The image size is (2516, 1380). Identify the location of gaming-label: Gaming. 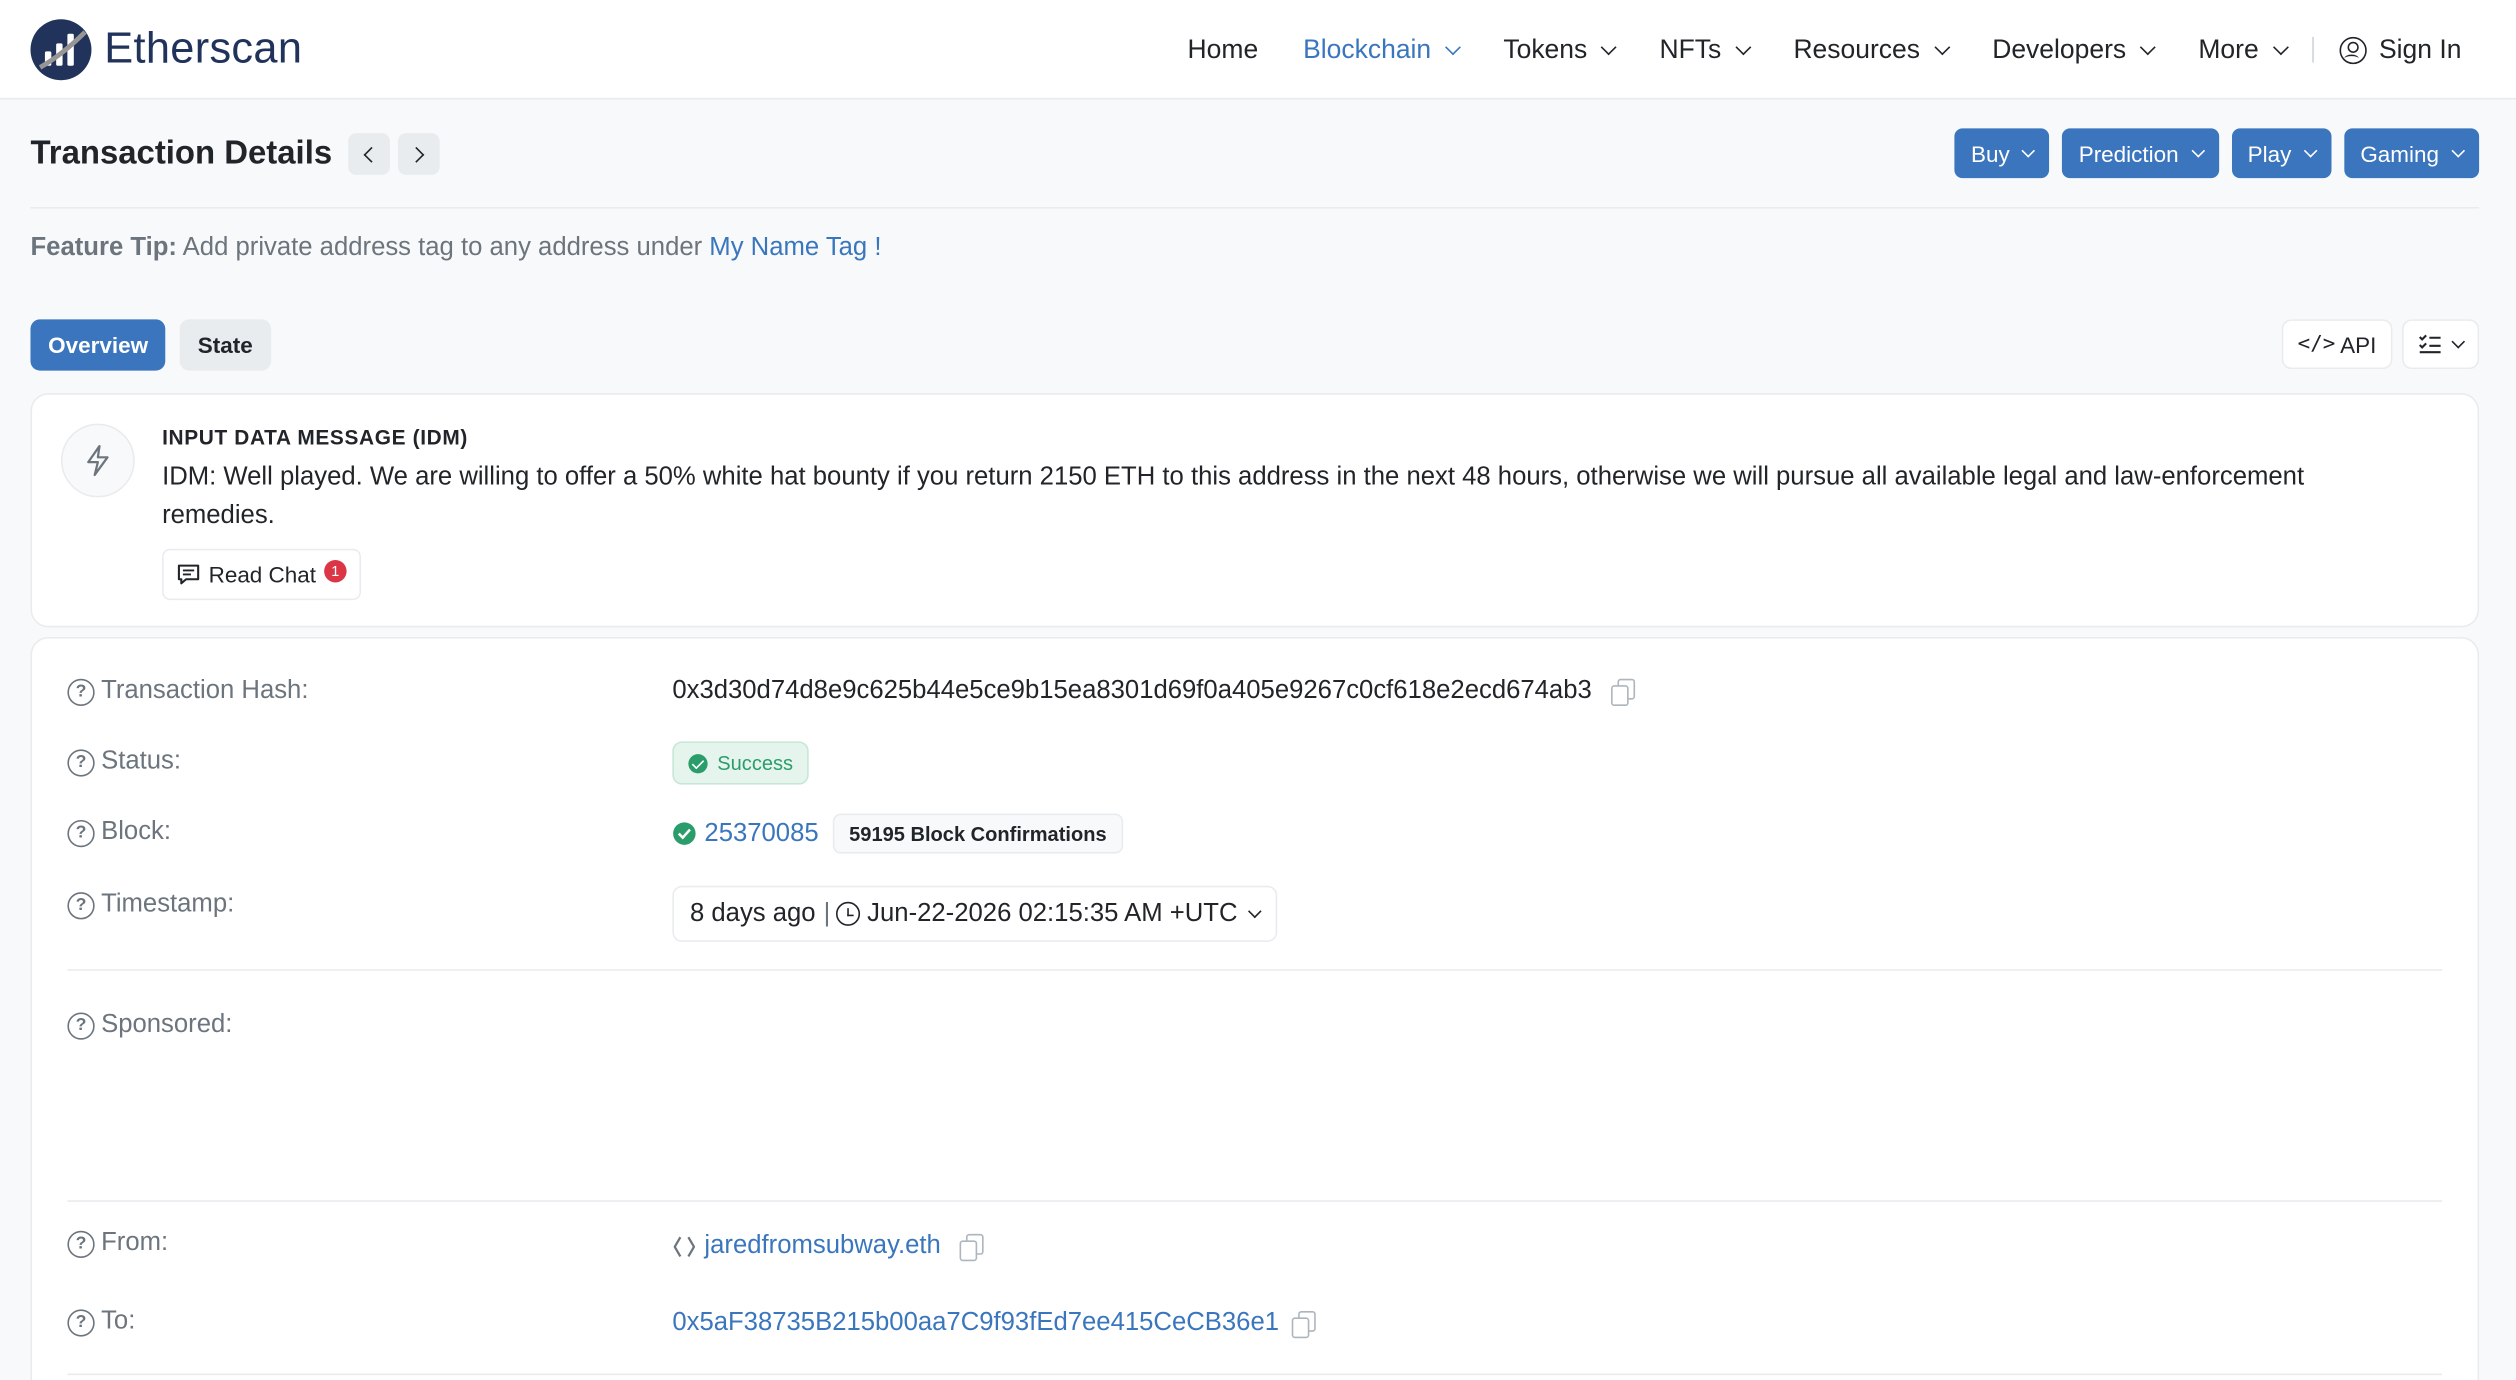
(2399, 153).